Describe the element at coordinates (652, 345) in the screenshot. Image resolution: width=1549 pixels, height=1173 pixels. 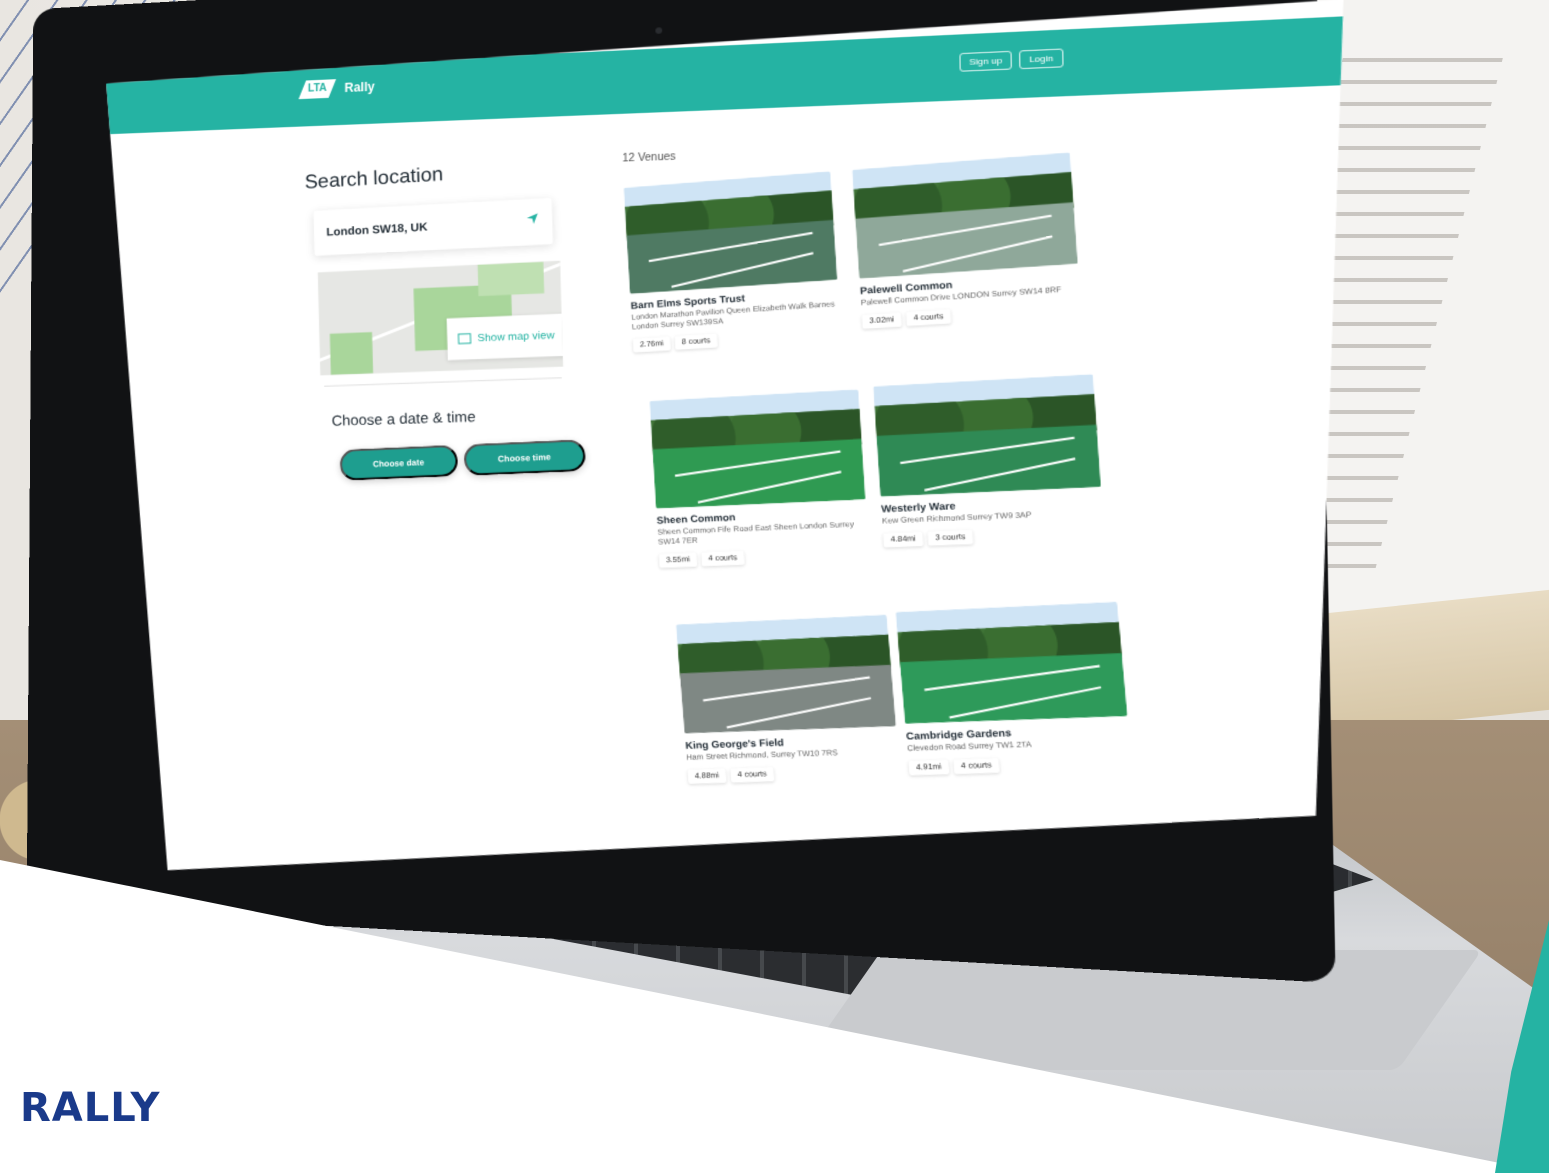
I see `distance-badge: 2.76mi` at that location.